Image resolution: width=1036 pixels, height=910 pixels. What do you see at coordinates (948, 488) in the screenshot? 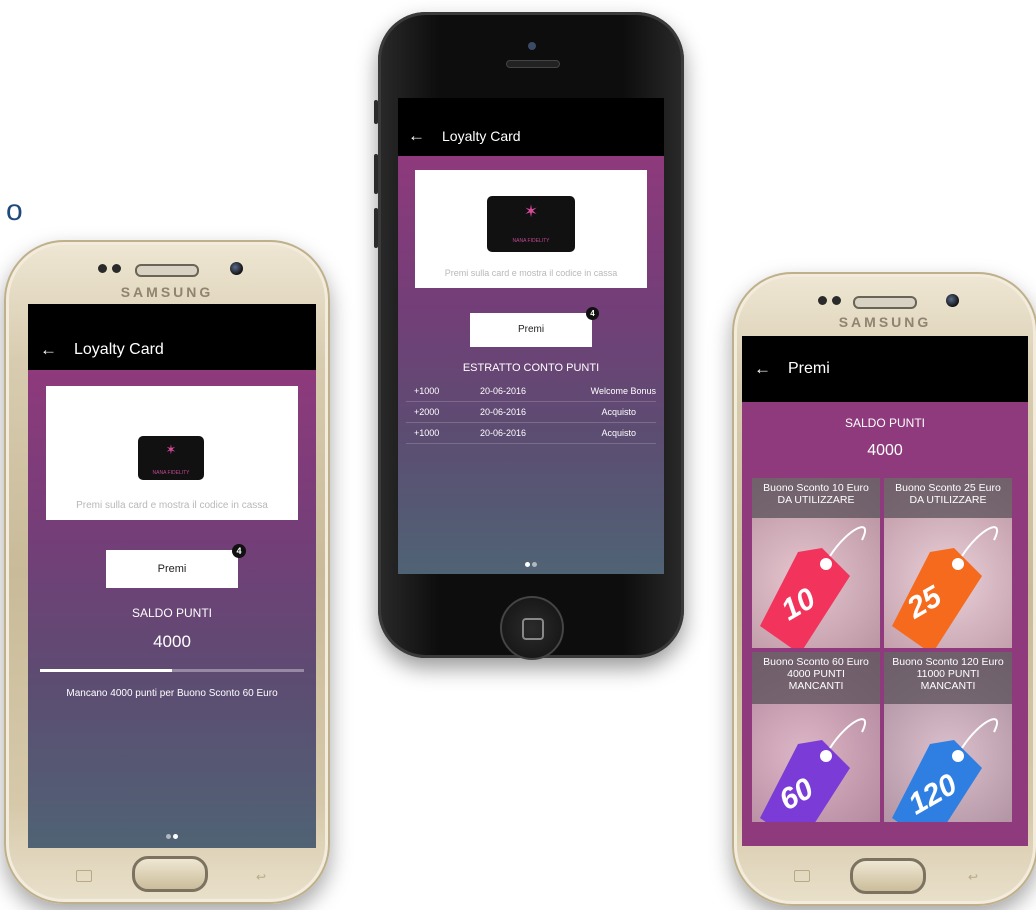
I see `reward-title: Buono Sconto 25 Euro` at bounding box center [948, 488].